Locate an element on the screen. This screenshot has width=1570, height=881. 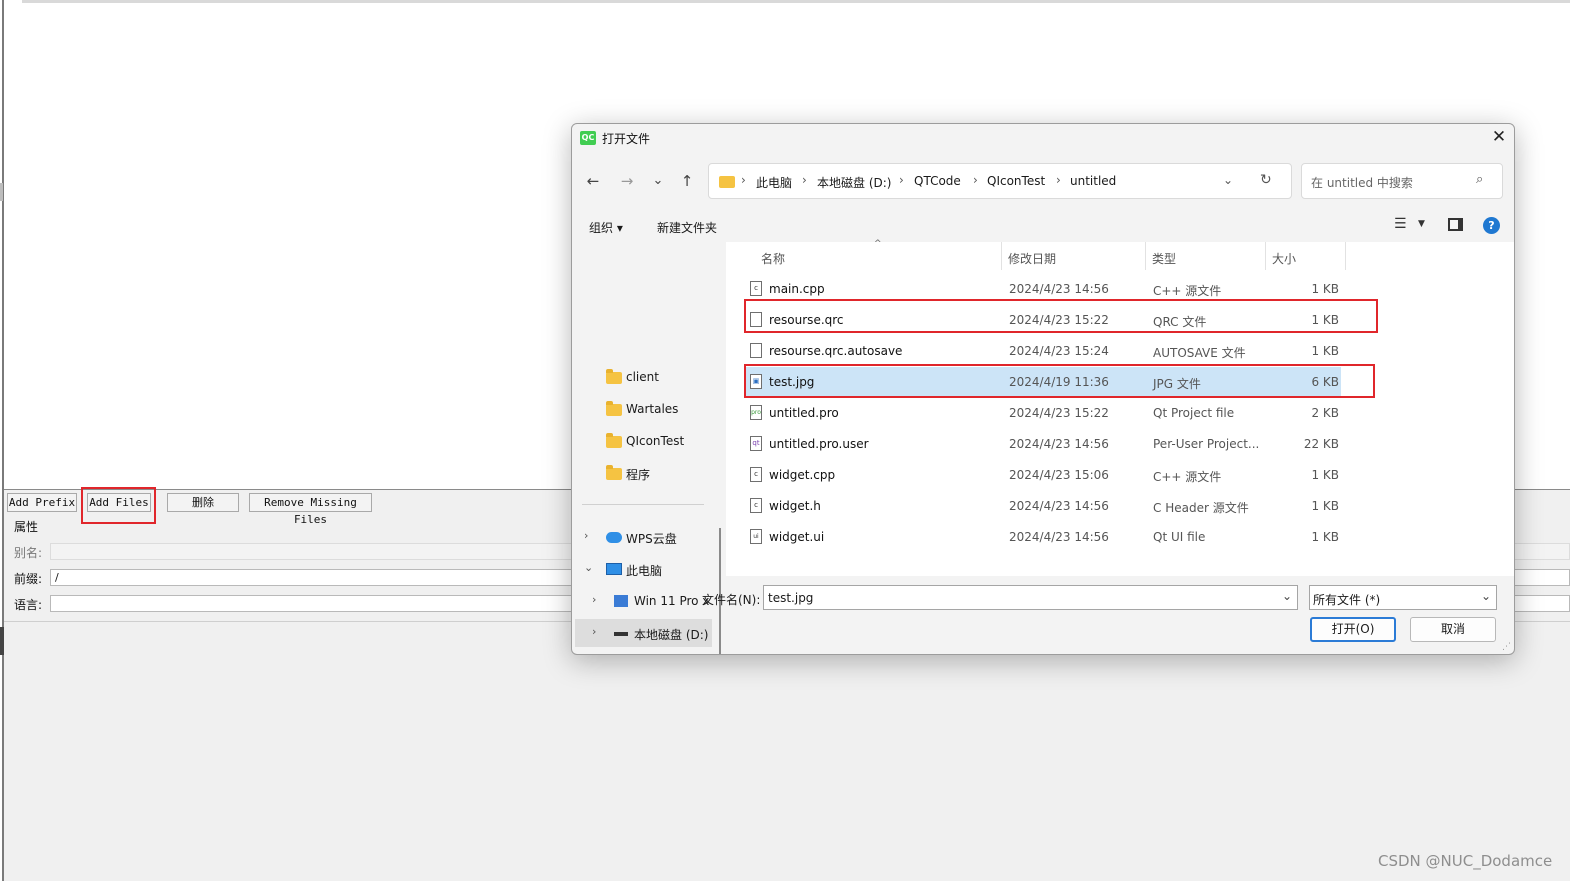
file-row: c widget.cpp 2024/4/23 15:06 C++ 源文件 1 KB is located at coordinates (1043, 475).